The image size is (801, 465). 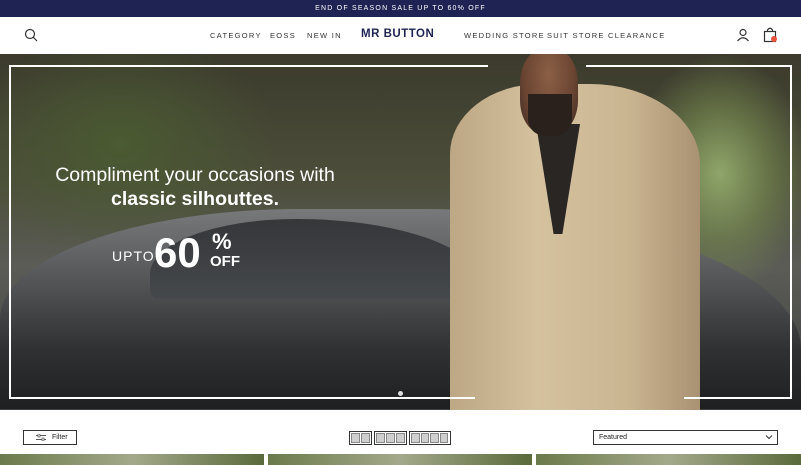 I want to click on search-icon, so click(x=31, y=35).